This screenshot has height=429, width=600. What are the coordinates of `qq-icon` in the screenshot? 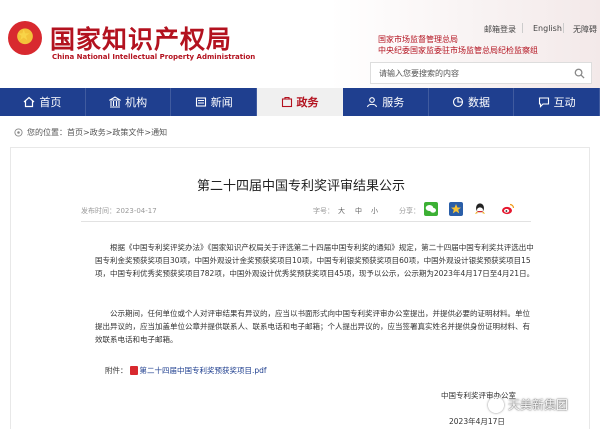 It's located at (480, 209).